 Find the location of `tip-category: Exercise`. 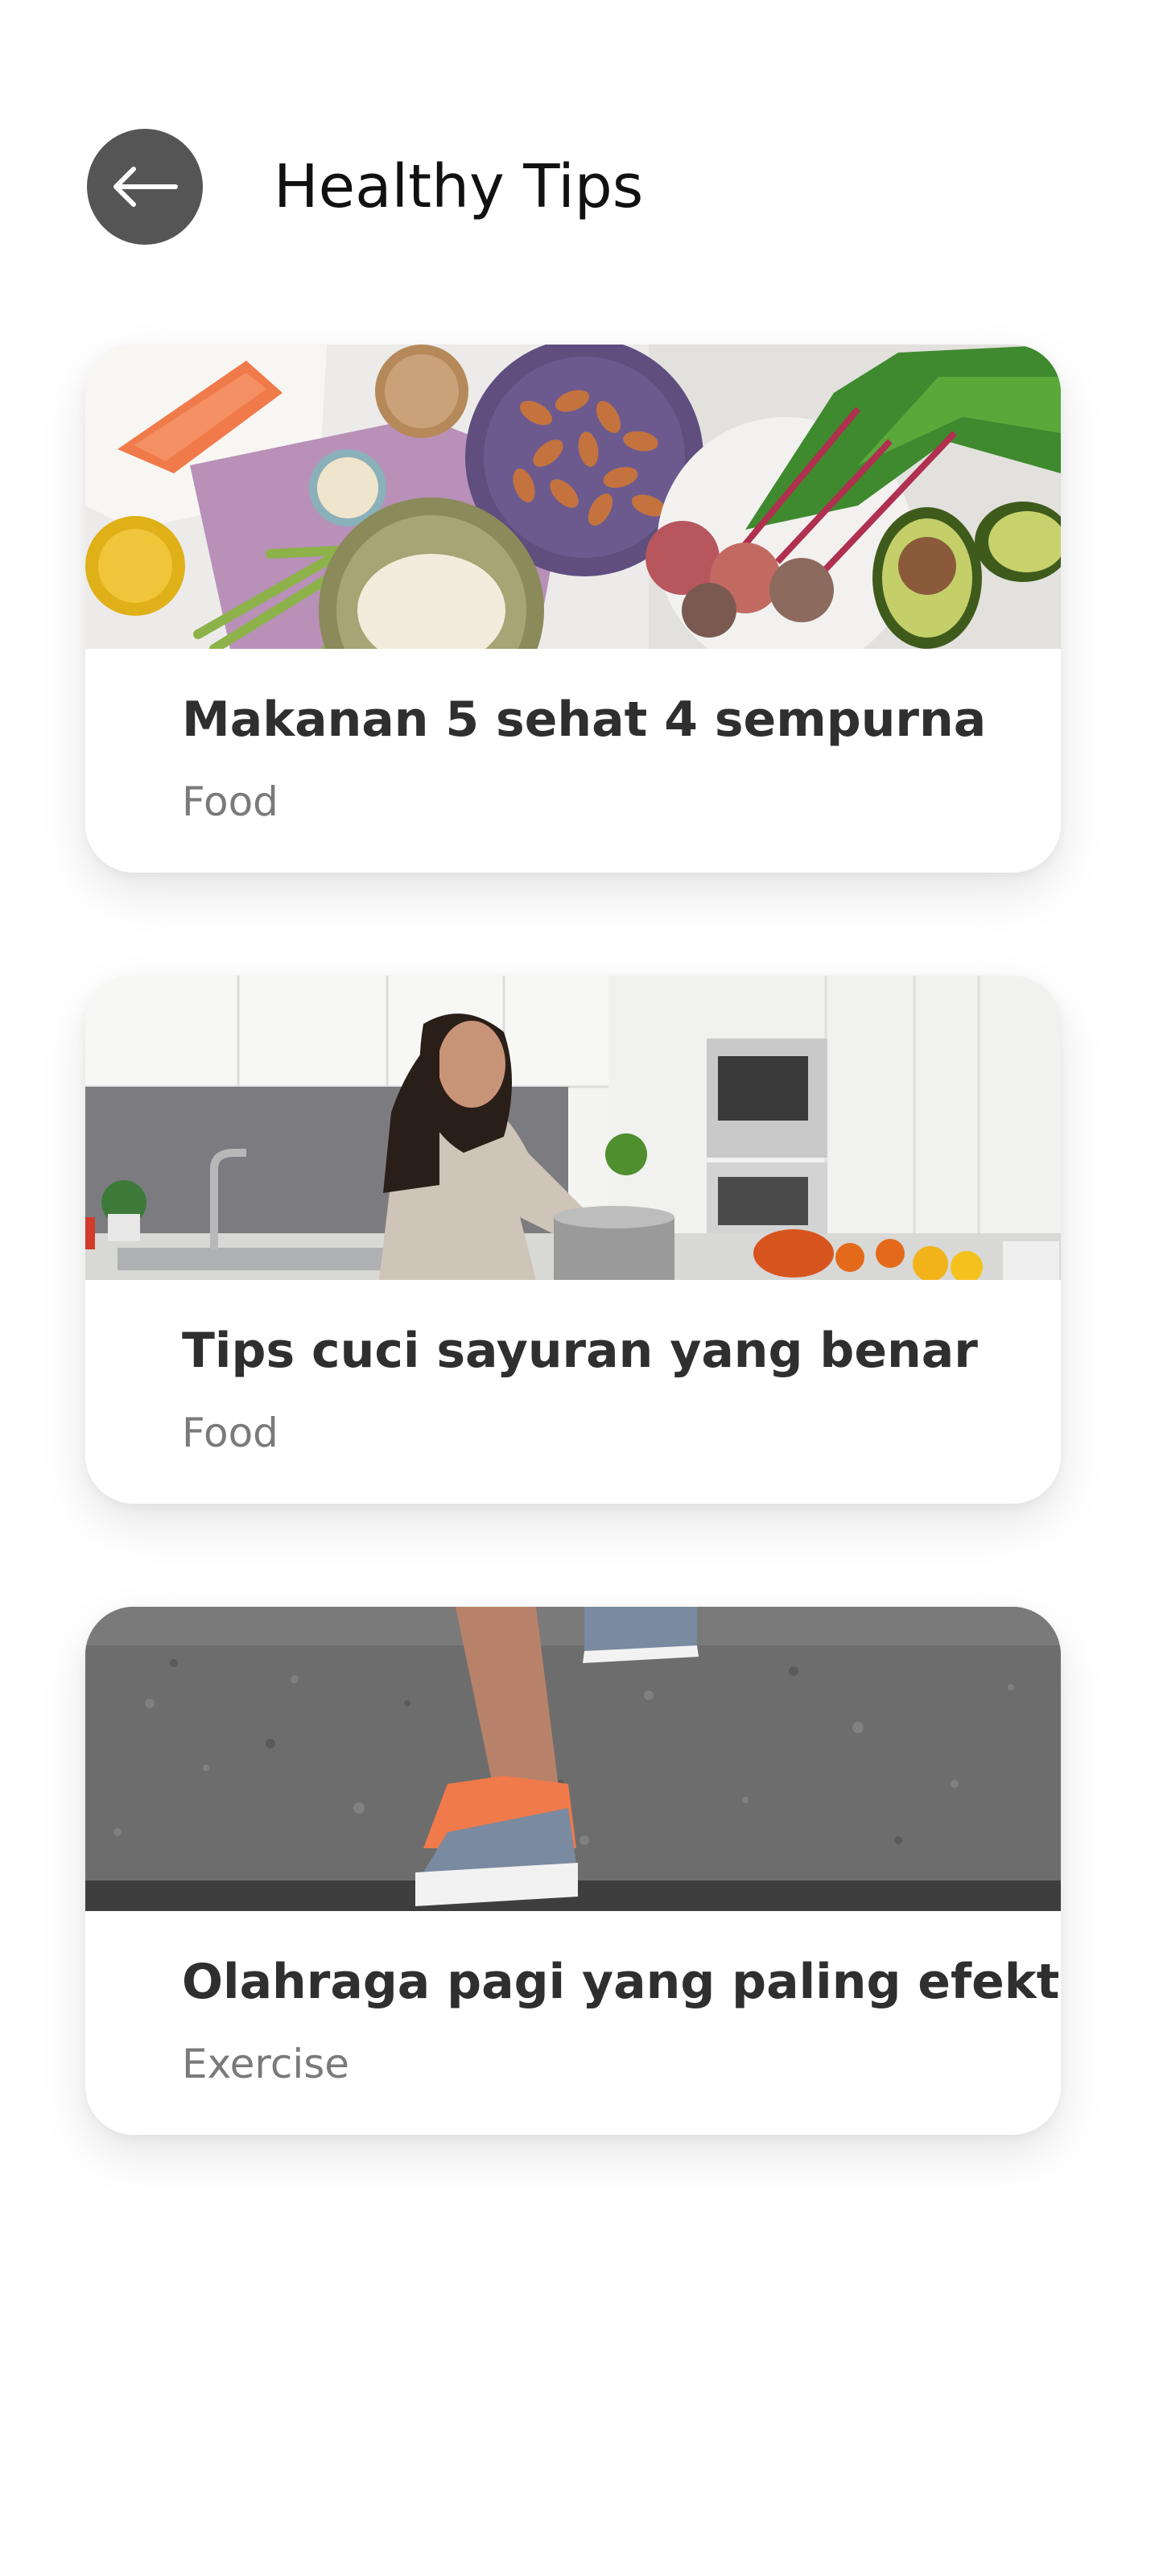

tip-category: Exercise is located at coordinates (266, 2064).